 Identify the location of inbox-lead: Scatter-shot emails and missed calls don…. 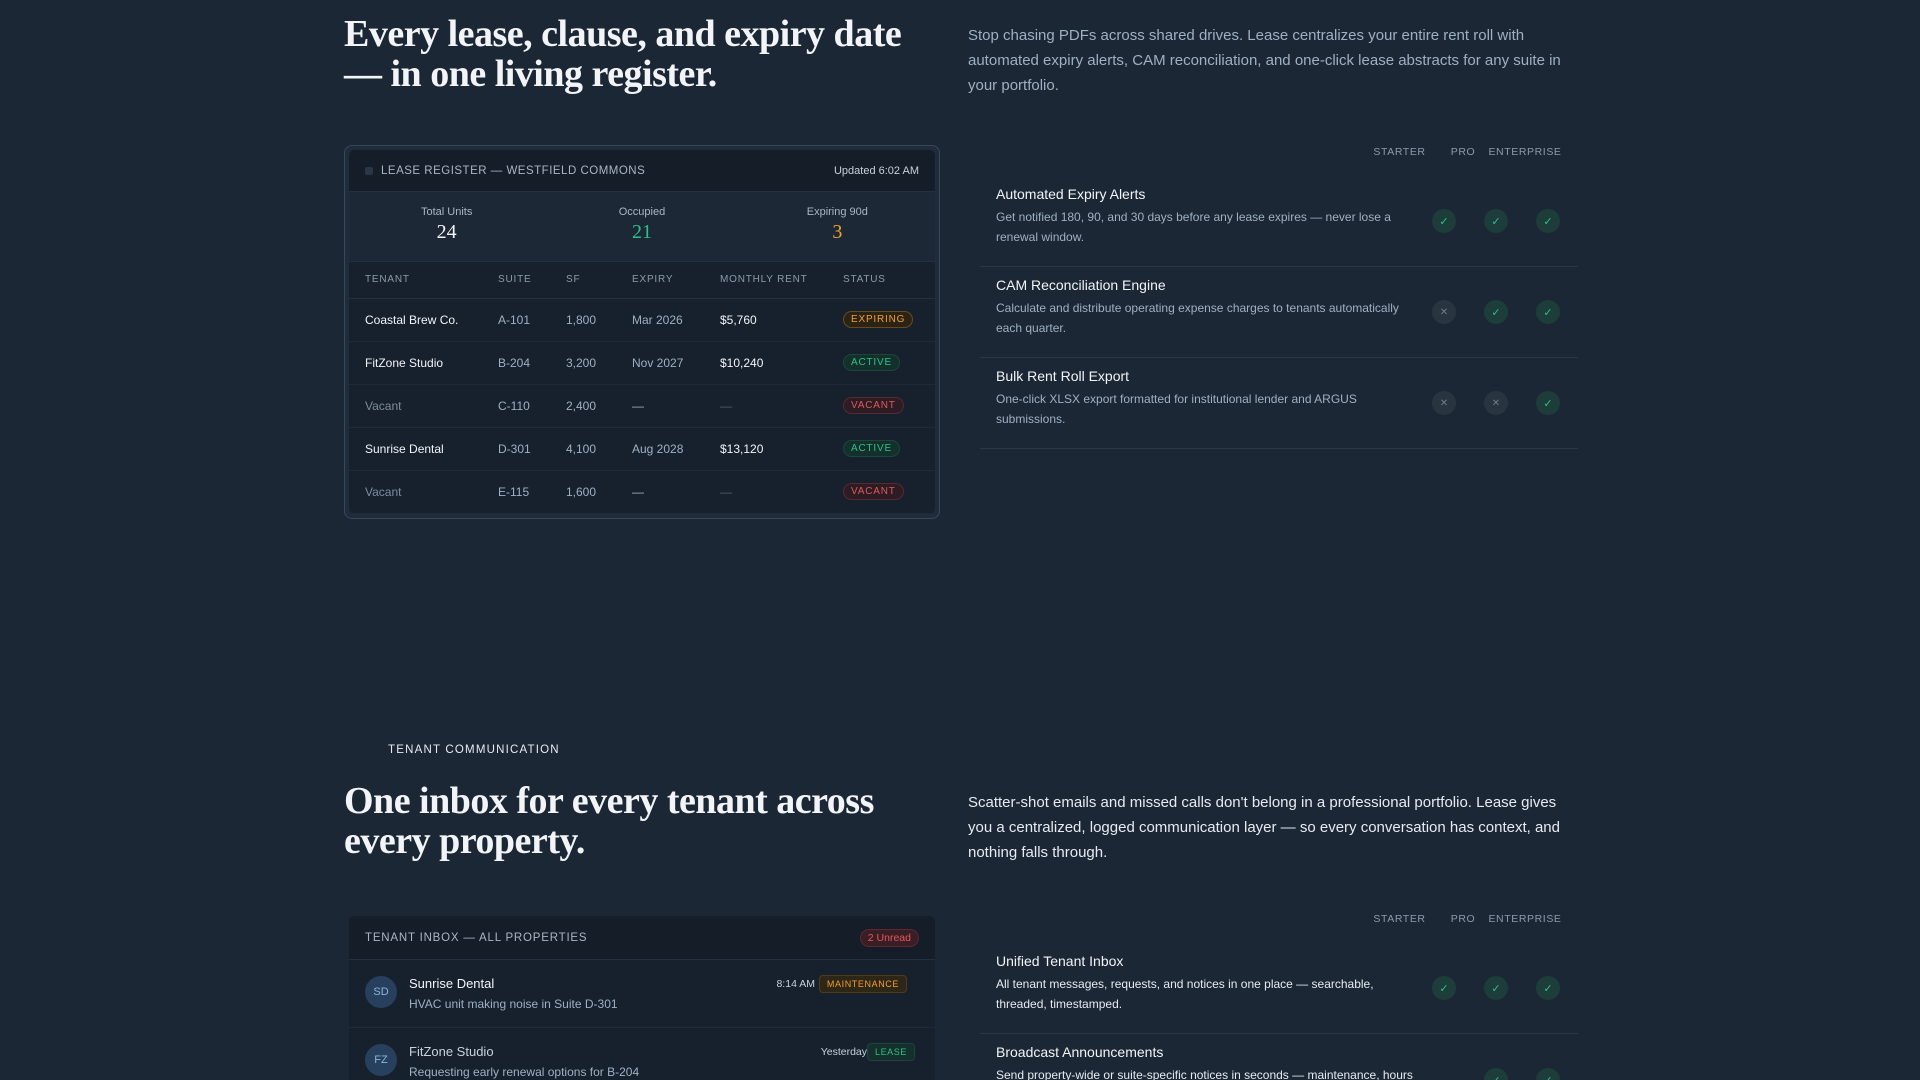
(1264, 827).